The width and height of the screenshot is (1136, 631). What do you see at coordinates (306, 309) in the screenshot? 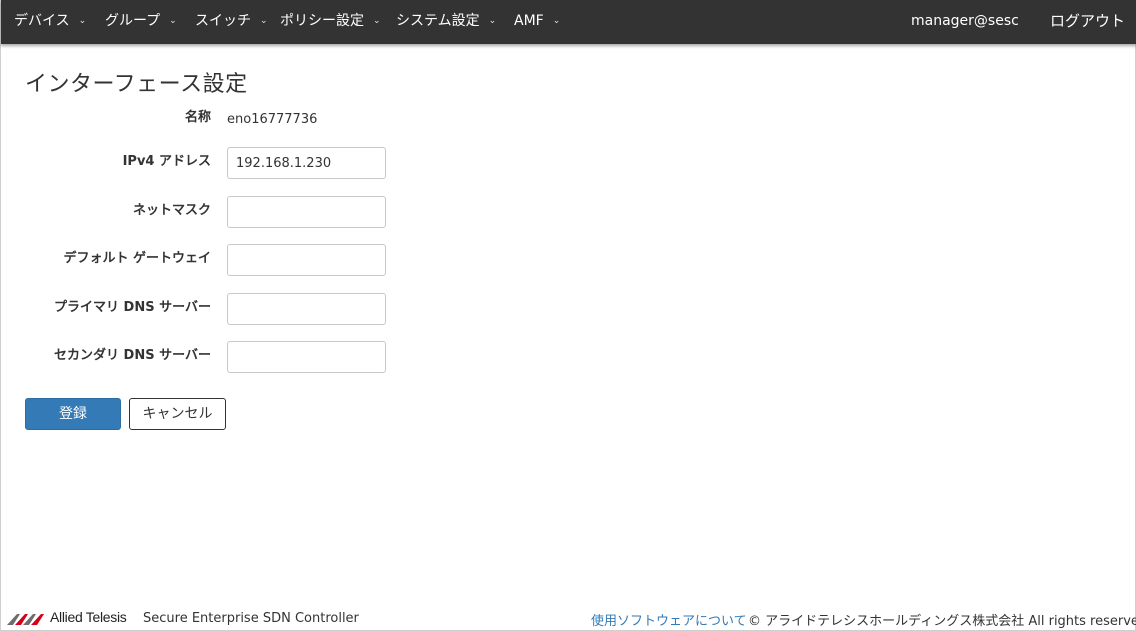
I see `primary-dns-input` at bounding box center [306, 309].